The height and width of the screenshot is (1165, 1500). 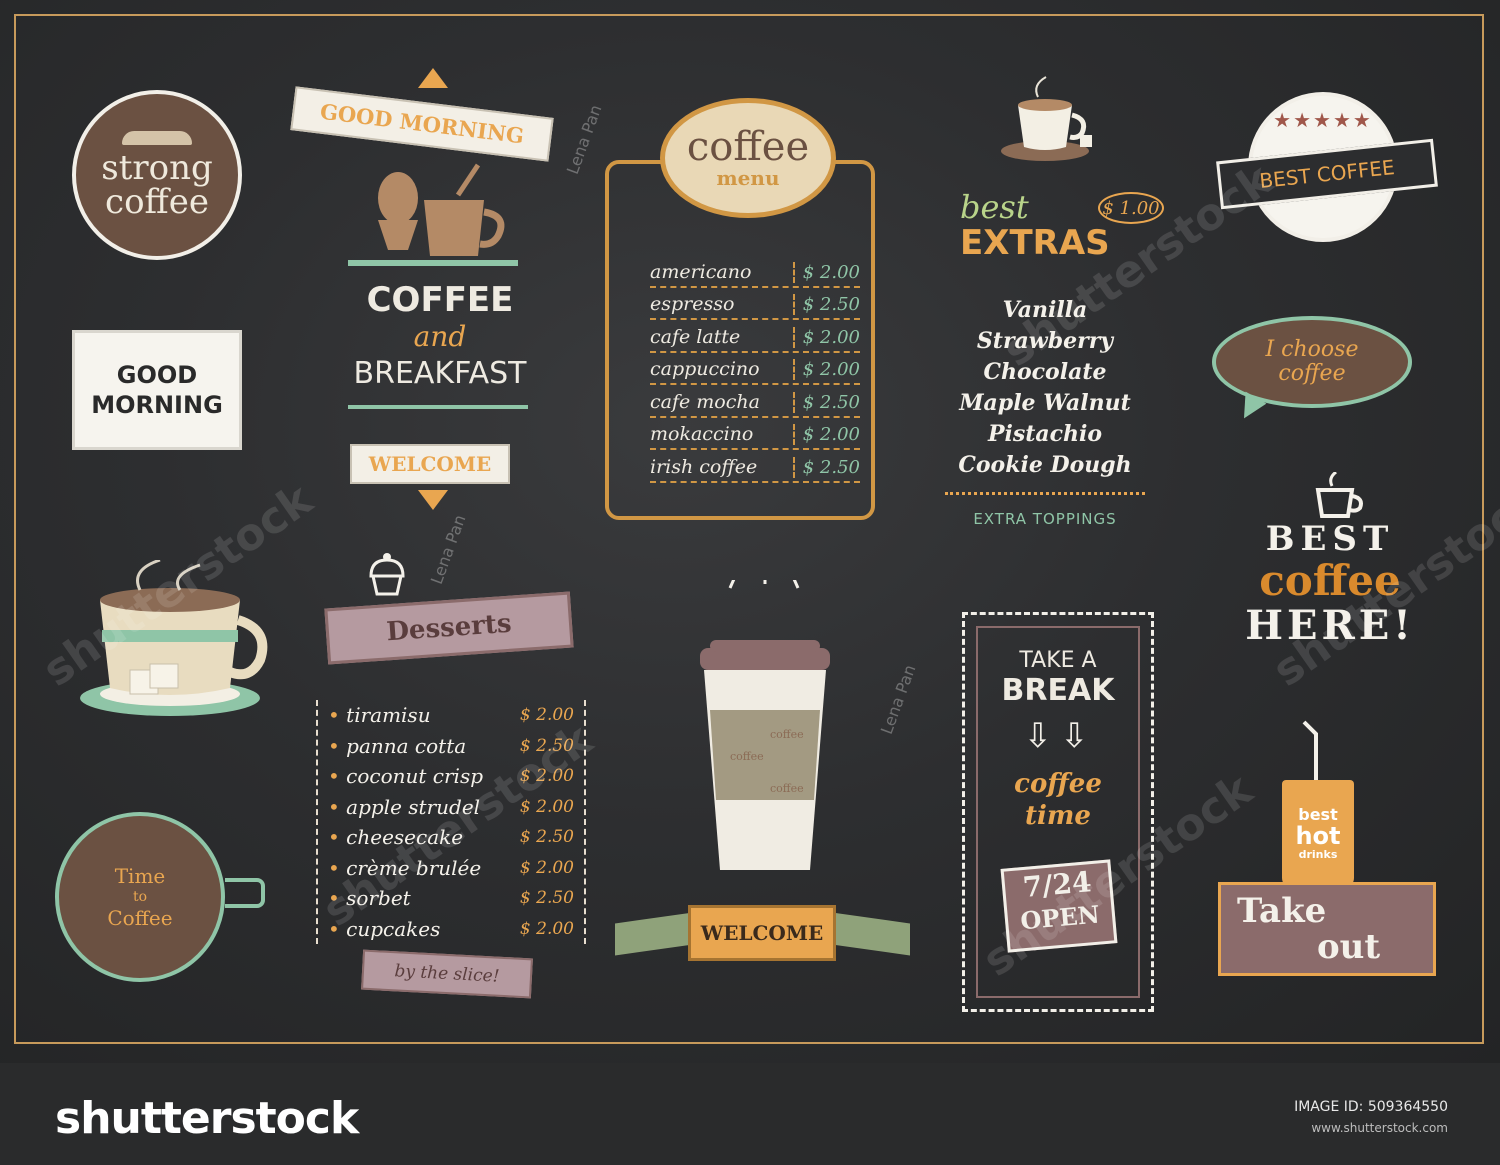 I want to click on menu-item: cafe mocha $ 2.50, so click(x=755, y=401).